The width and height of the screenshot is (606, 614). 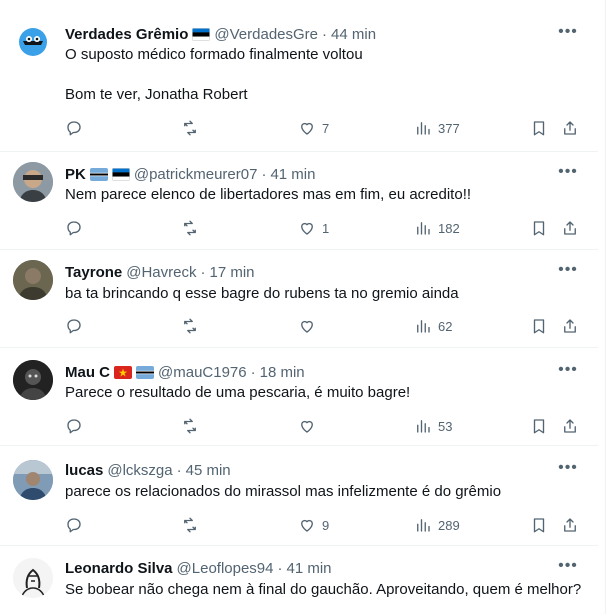 I want to click on display-name: Mau C, so click(x=87, y=372).